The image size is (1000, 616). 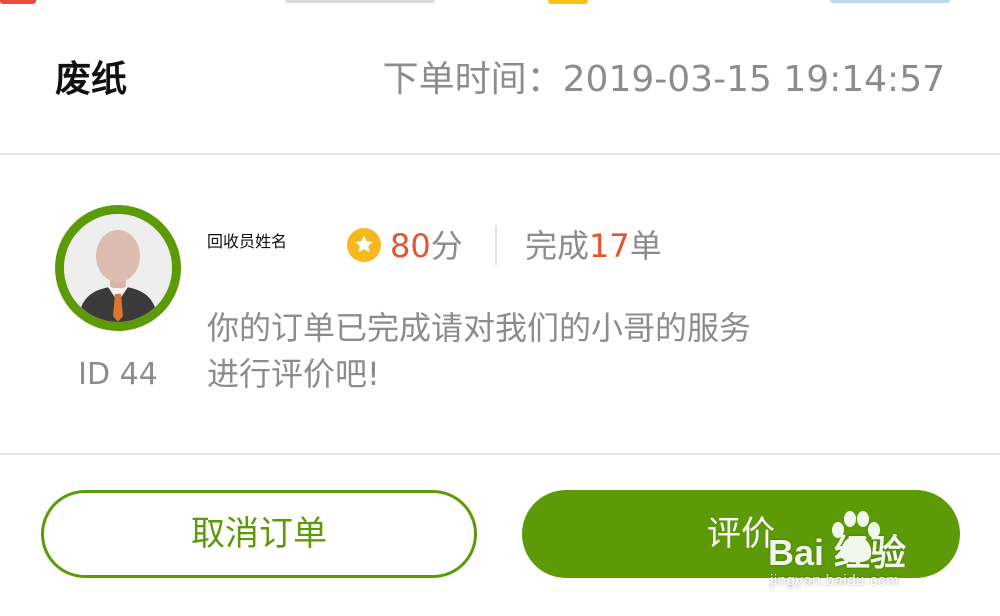 What do you see at coordinates (753, 79) in the screenshot?
I see `order-time-value: 2019-03-15 19:14:57` at bounding box center [753, 79].